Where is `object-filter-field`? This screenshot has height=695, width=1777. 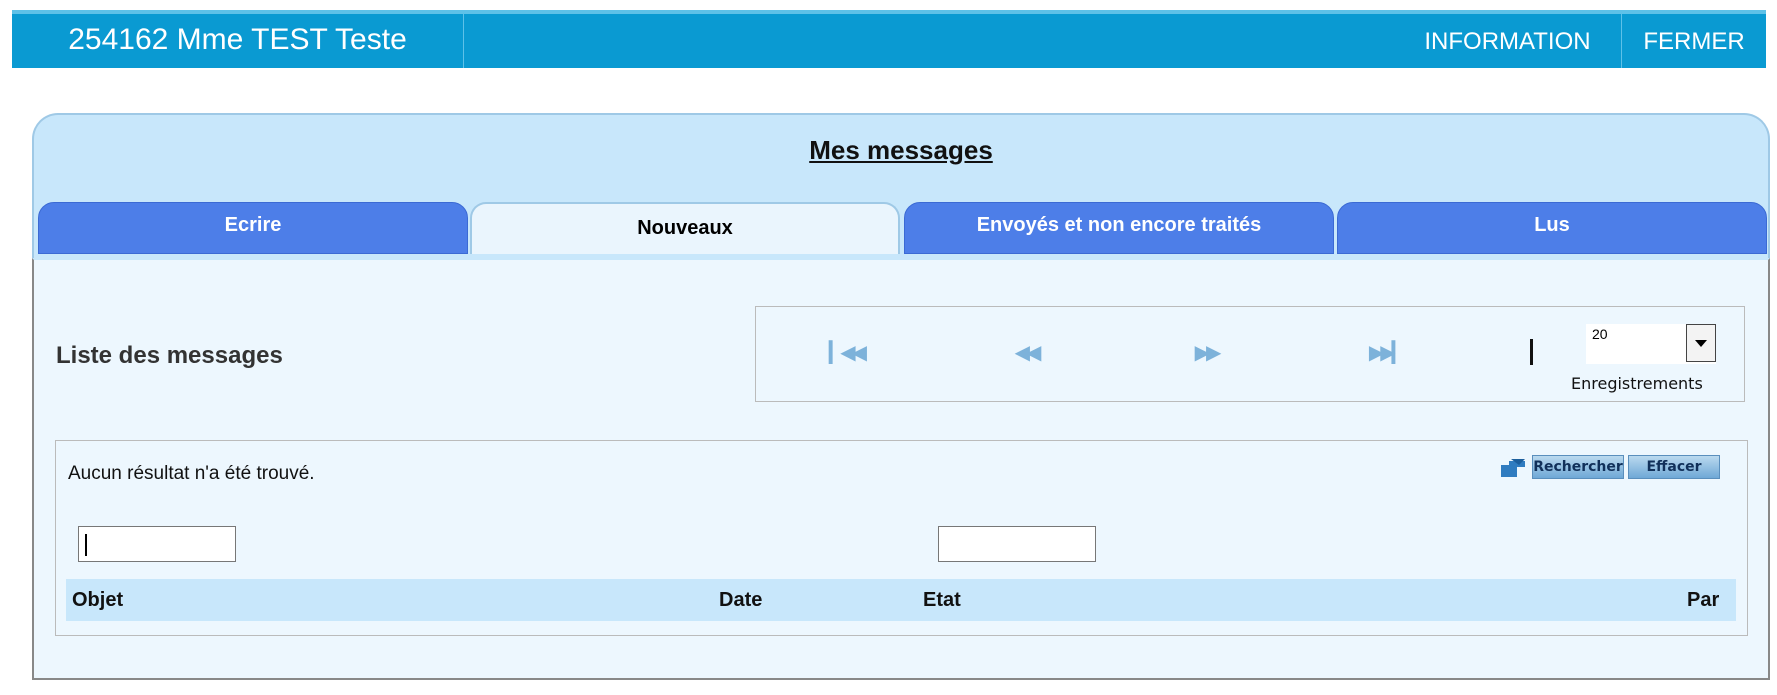
object-filter-field is located at coordinates (157, 544).